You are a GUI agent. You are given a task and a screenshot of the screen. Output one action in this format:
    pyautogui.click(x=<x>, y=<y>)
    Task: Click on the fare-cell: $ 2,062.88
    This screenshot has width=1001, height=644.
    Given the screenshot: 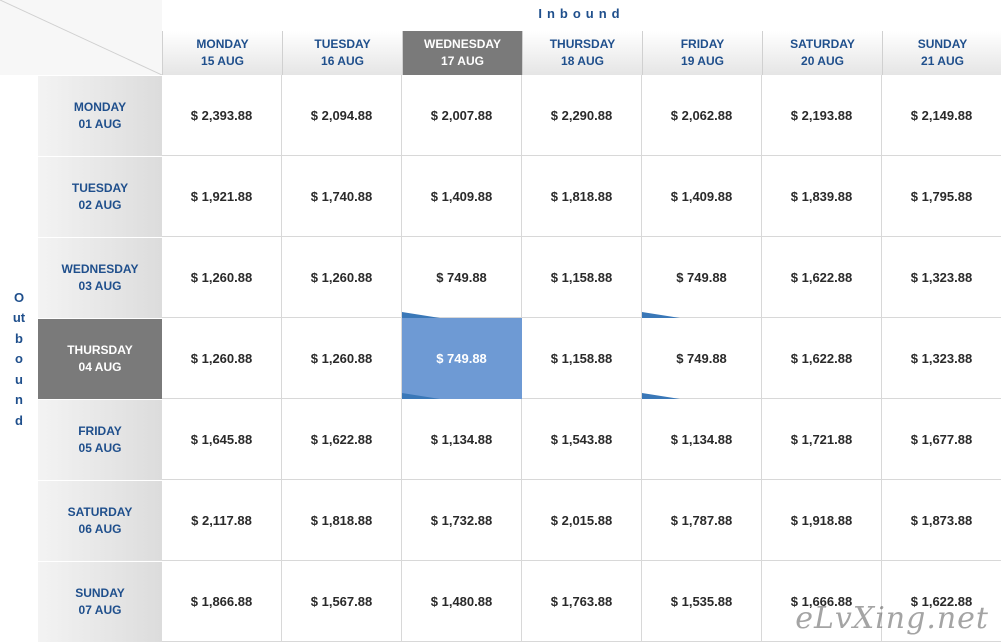 What is the action you would take?
    pyautogui.click(x=702, y=115)
    